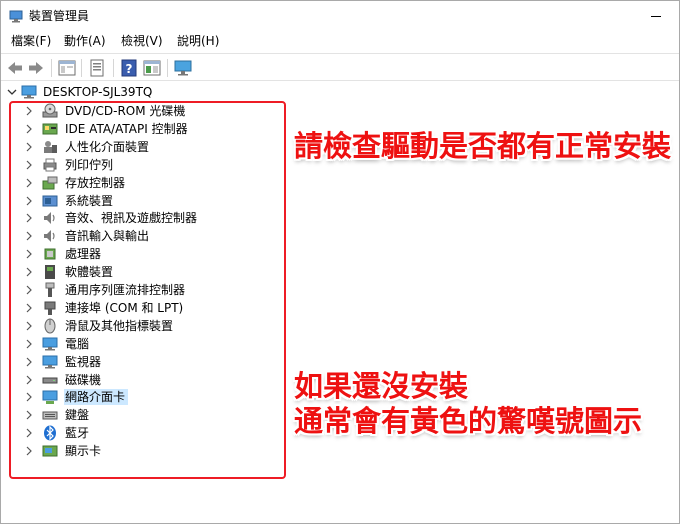 The image size is (680, 524). Describe the element at coordinates (50, 110) in the screenshot. I see `dvd-drive-icon` at that location.